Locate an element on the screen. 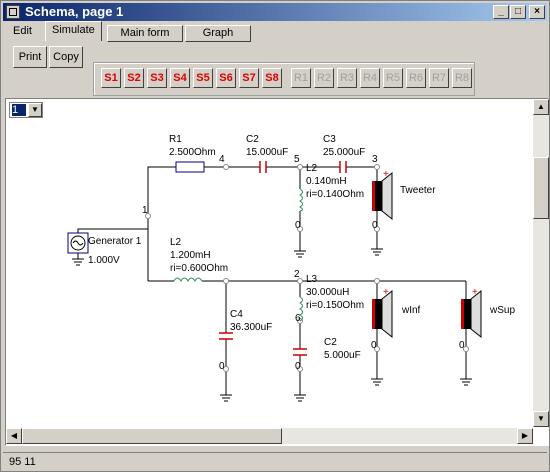 Image resolution: width=550 pixels, height=472 pixels. l2-bottom-value: 1.200mH is located at coordinates (190, 255).